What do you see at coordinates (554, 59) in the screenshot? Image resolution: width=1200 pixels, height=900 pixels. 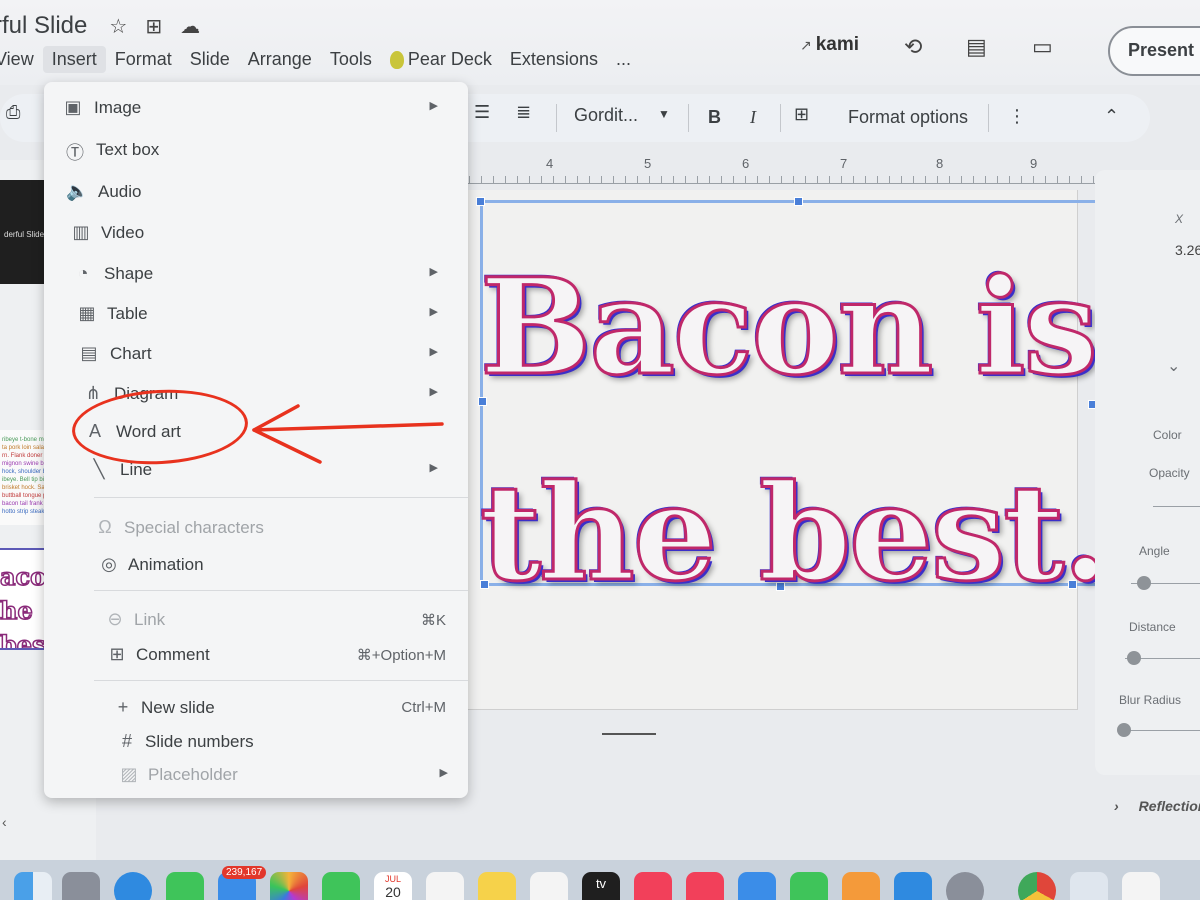 I see `menu-extensions: Extensions` at bounding box center [554, 59].